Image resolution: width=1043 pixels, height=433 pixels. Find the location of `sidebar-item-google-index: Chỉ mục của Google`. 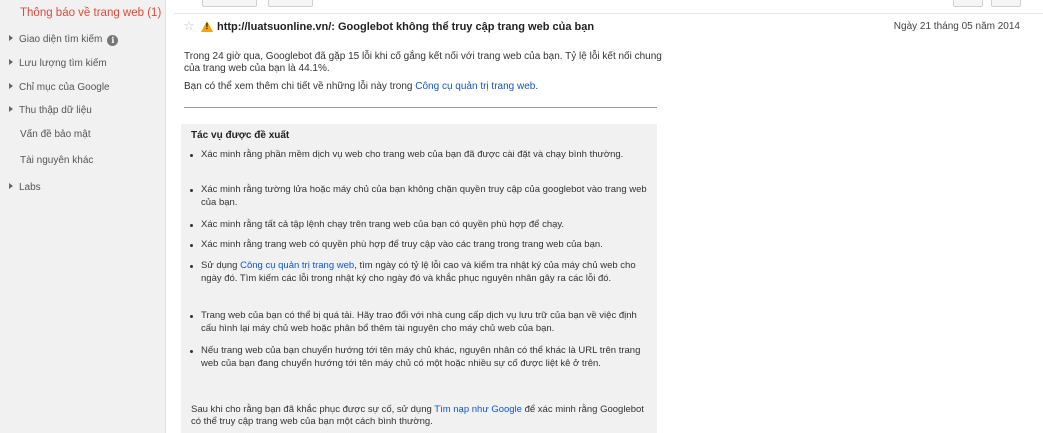

sidebar-item-google-index: Chỉ mục của Google is located at coordinates (59, 87).